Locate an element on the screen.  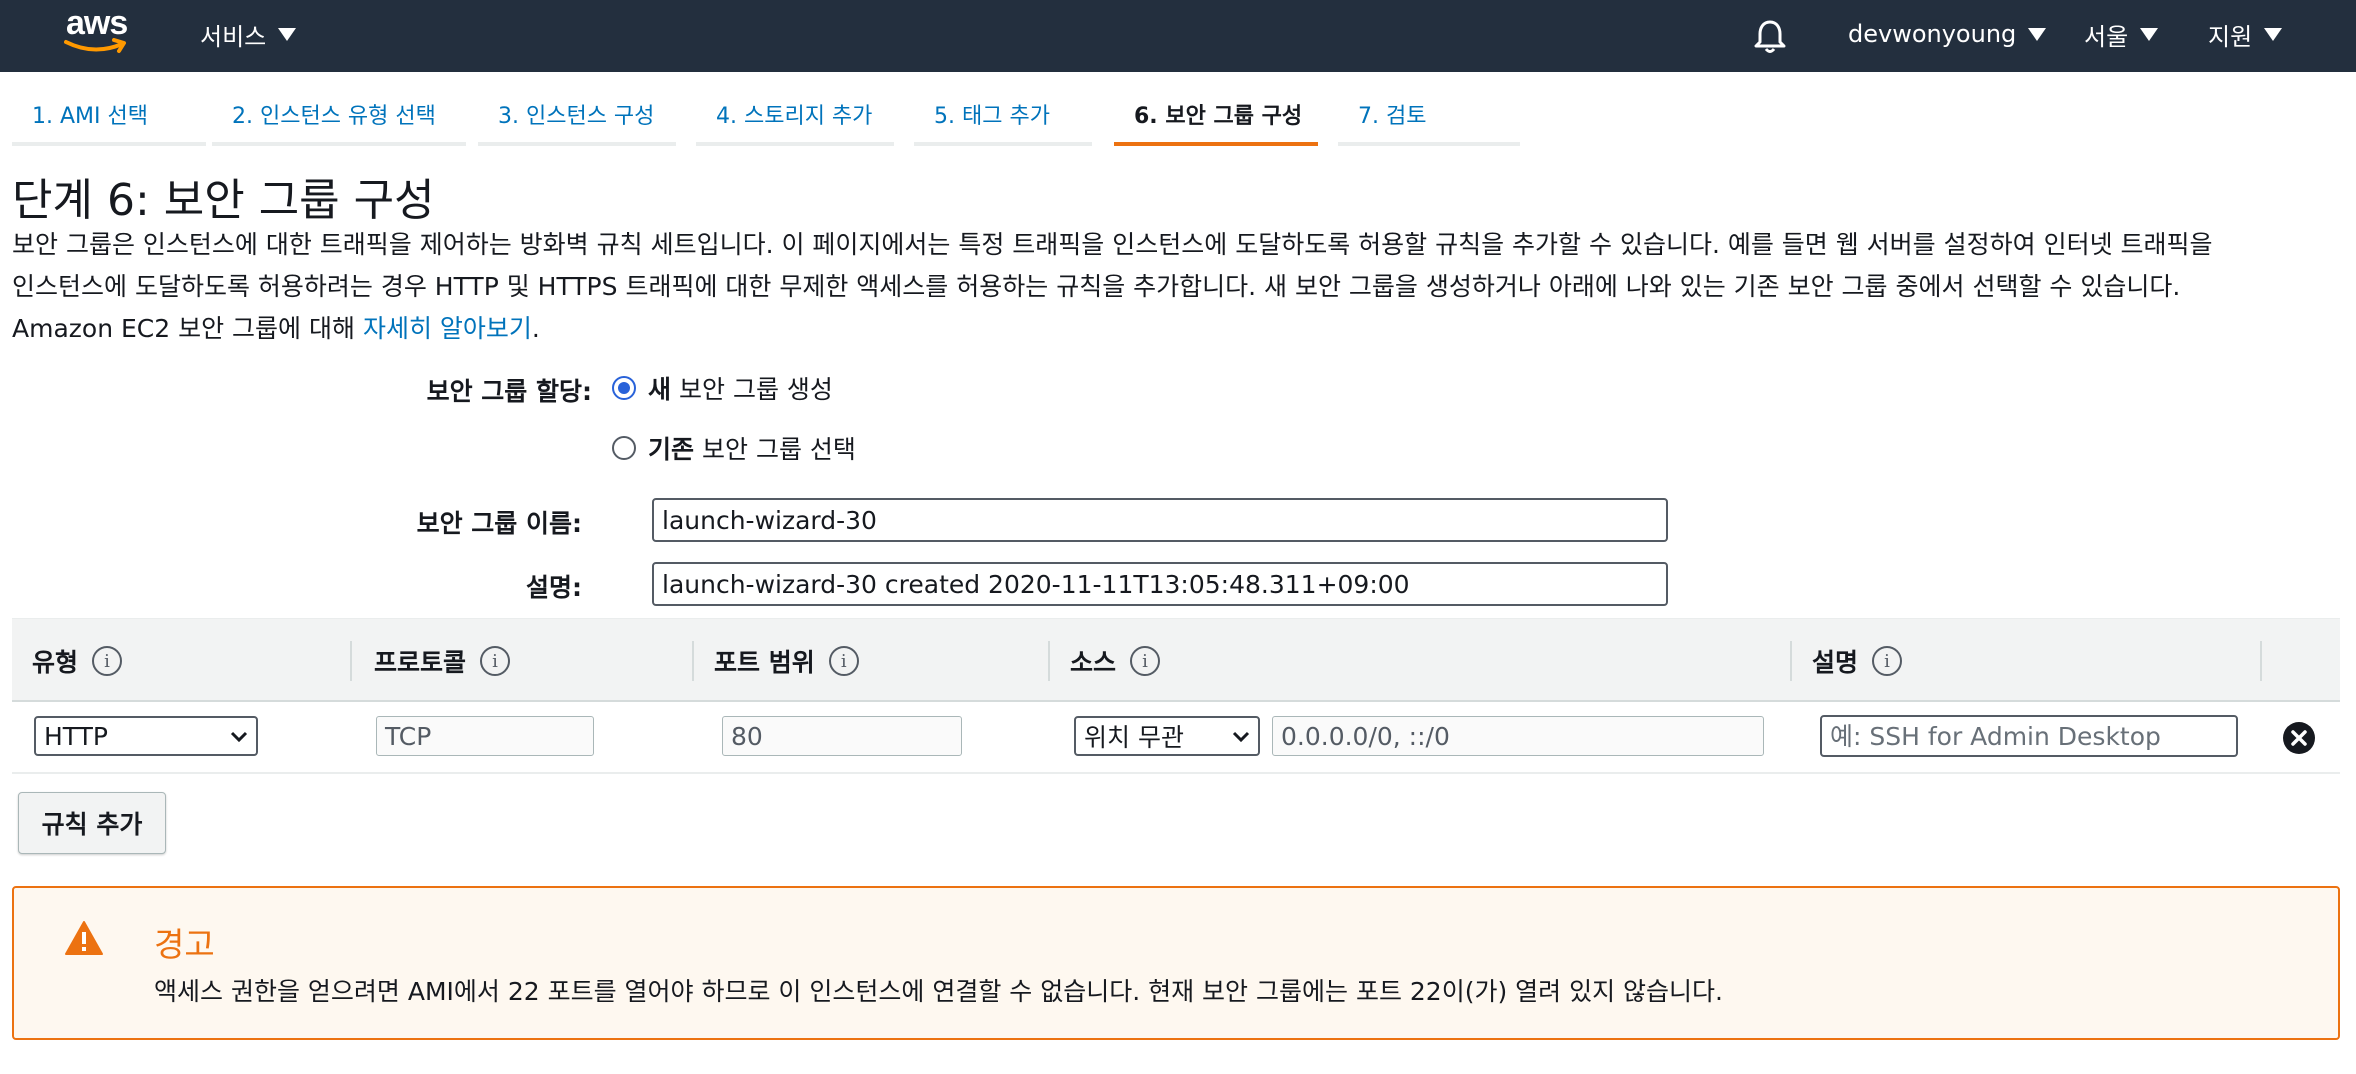
tab-choose-instance-type: 2. 인스턴스 유형 선택 is located at coordinates (339, 115).